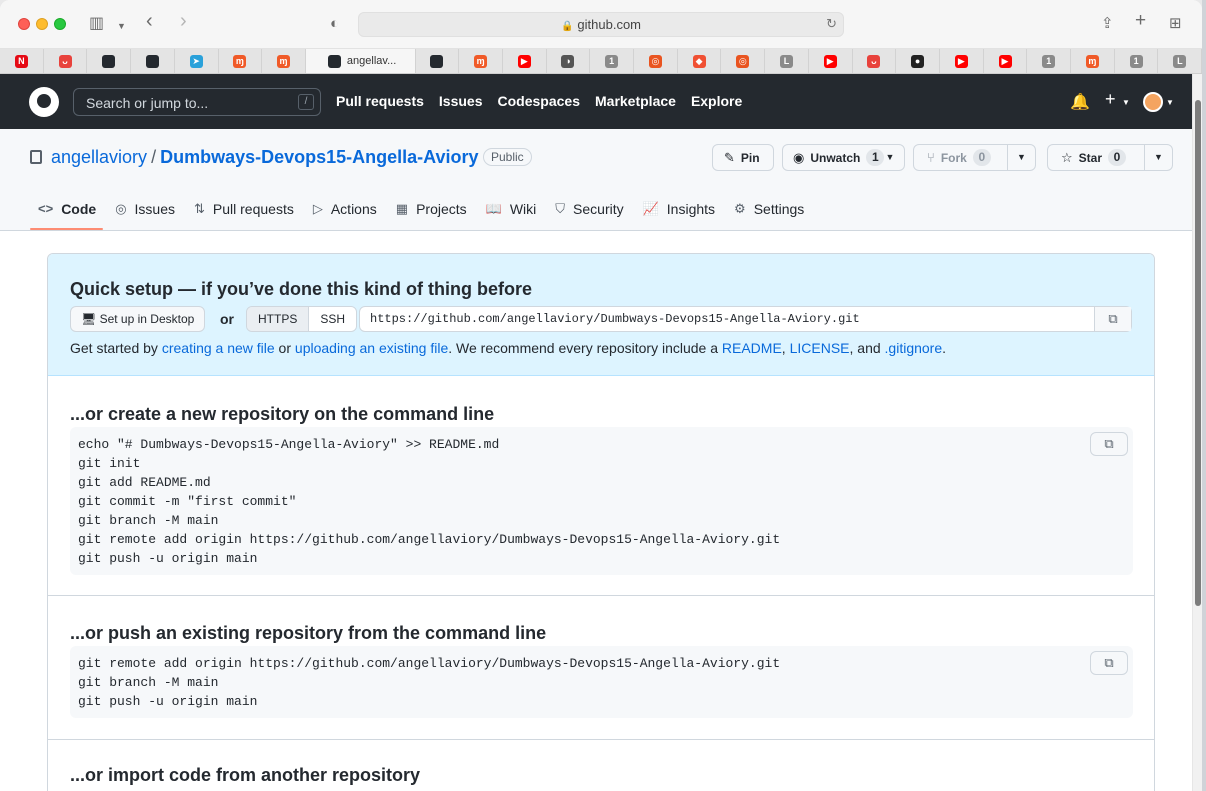 The height and width of the screenshot is (791, 1206). Describe the element at coordinates (149, 21) in the screenshot. I see `back-icon: ‹` at that location.